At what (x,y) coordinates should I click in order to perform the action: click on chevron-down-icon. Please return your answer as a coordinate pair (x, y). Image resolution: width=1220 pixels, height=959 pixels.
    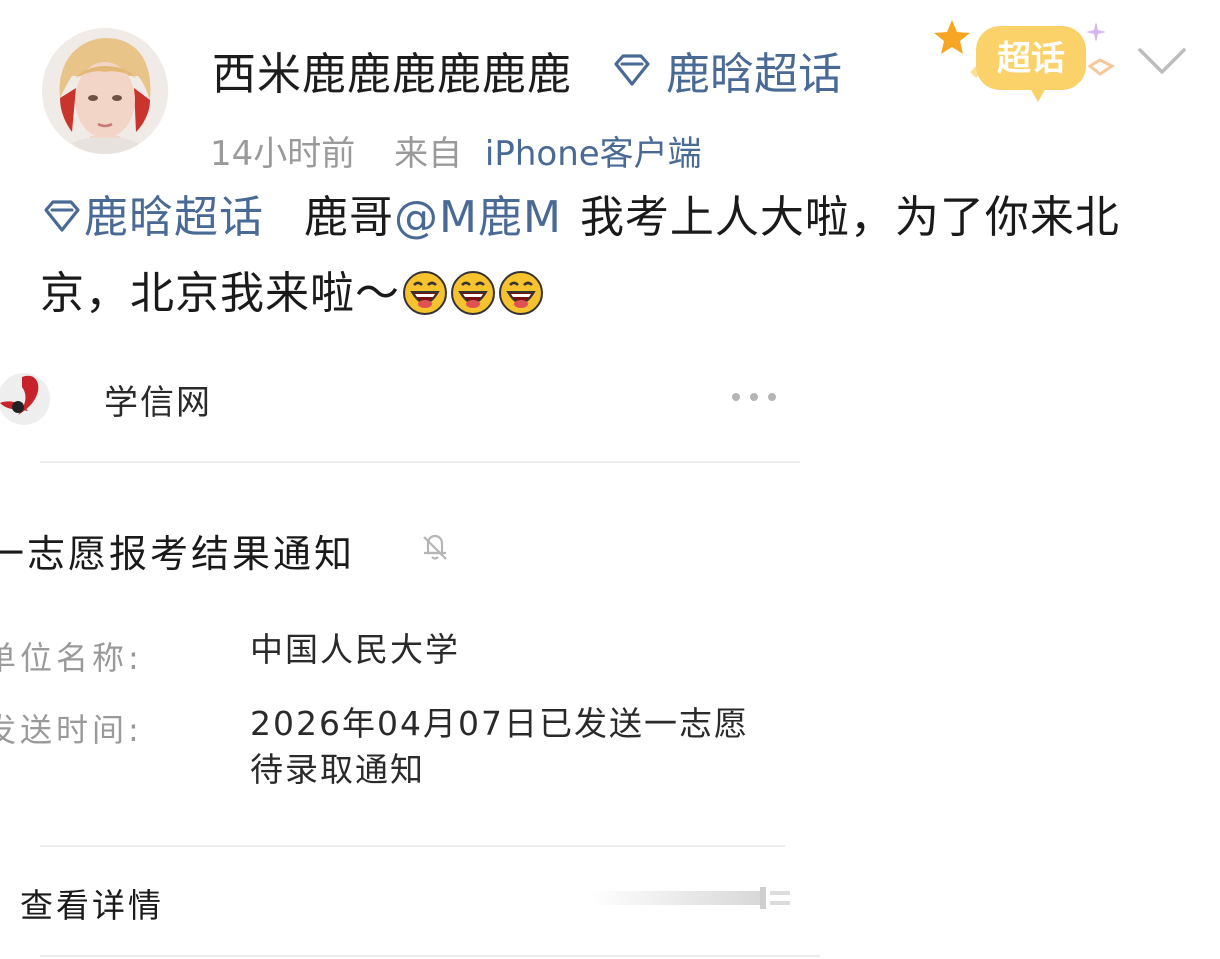
    Looking at the image, I should click on (1162, 61).